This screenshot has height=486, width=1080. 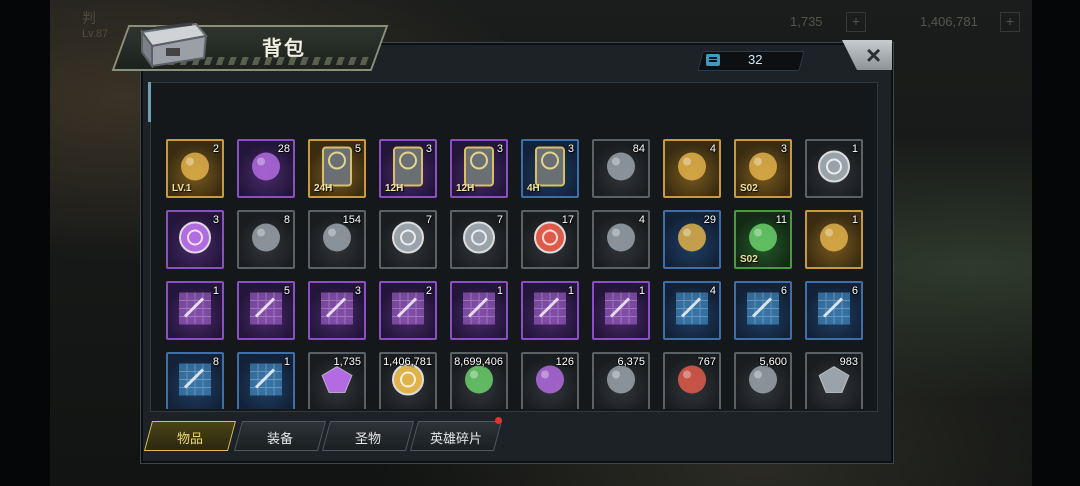 What do you see at coordinates (408, 380) in the screenshot?
I see `inventory-slot: 1,406,781` at bounding box center [408, 380].